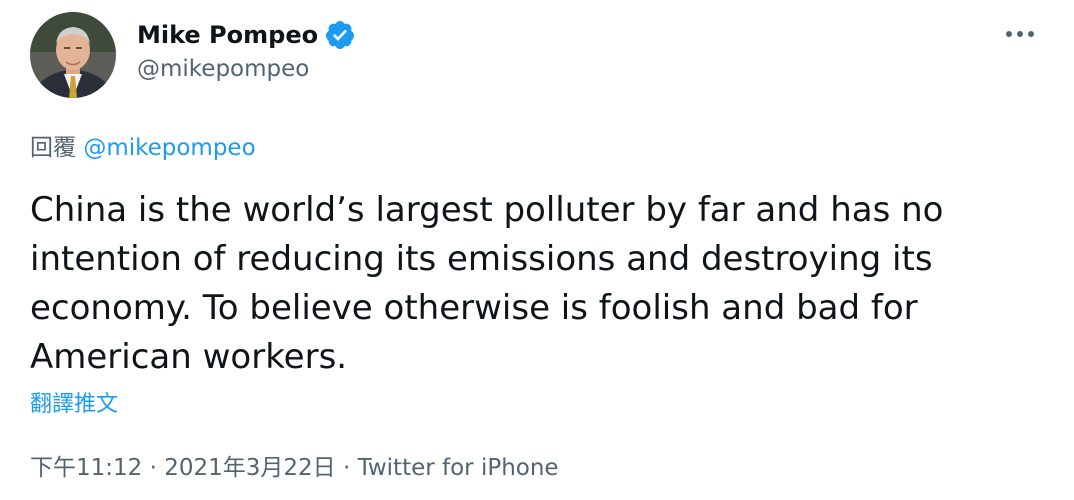 This screenshot has width=1074, height=500. I want to click on tweet-source-link: Twitter for iPhone, so click(458, 468).